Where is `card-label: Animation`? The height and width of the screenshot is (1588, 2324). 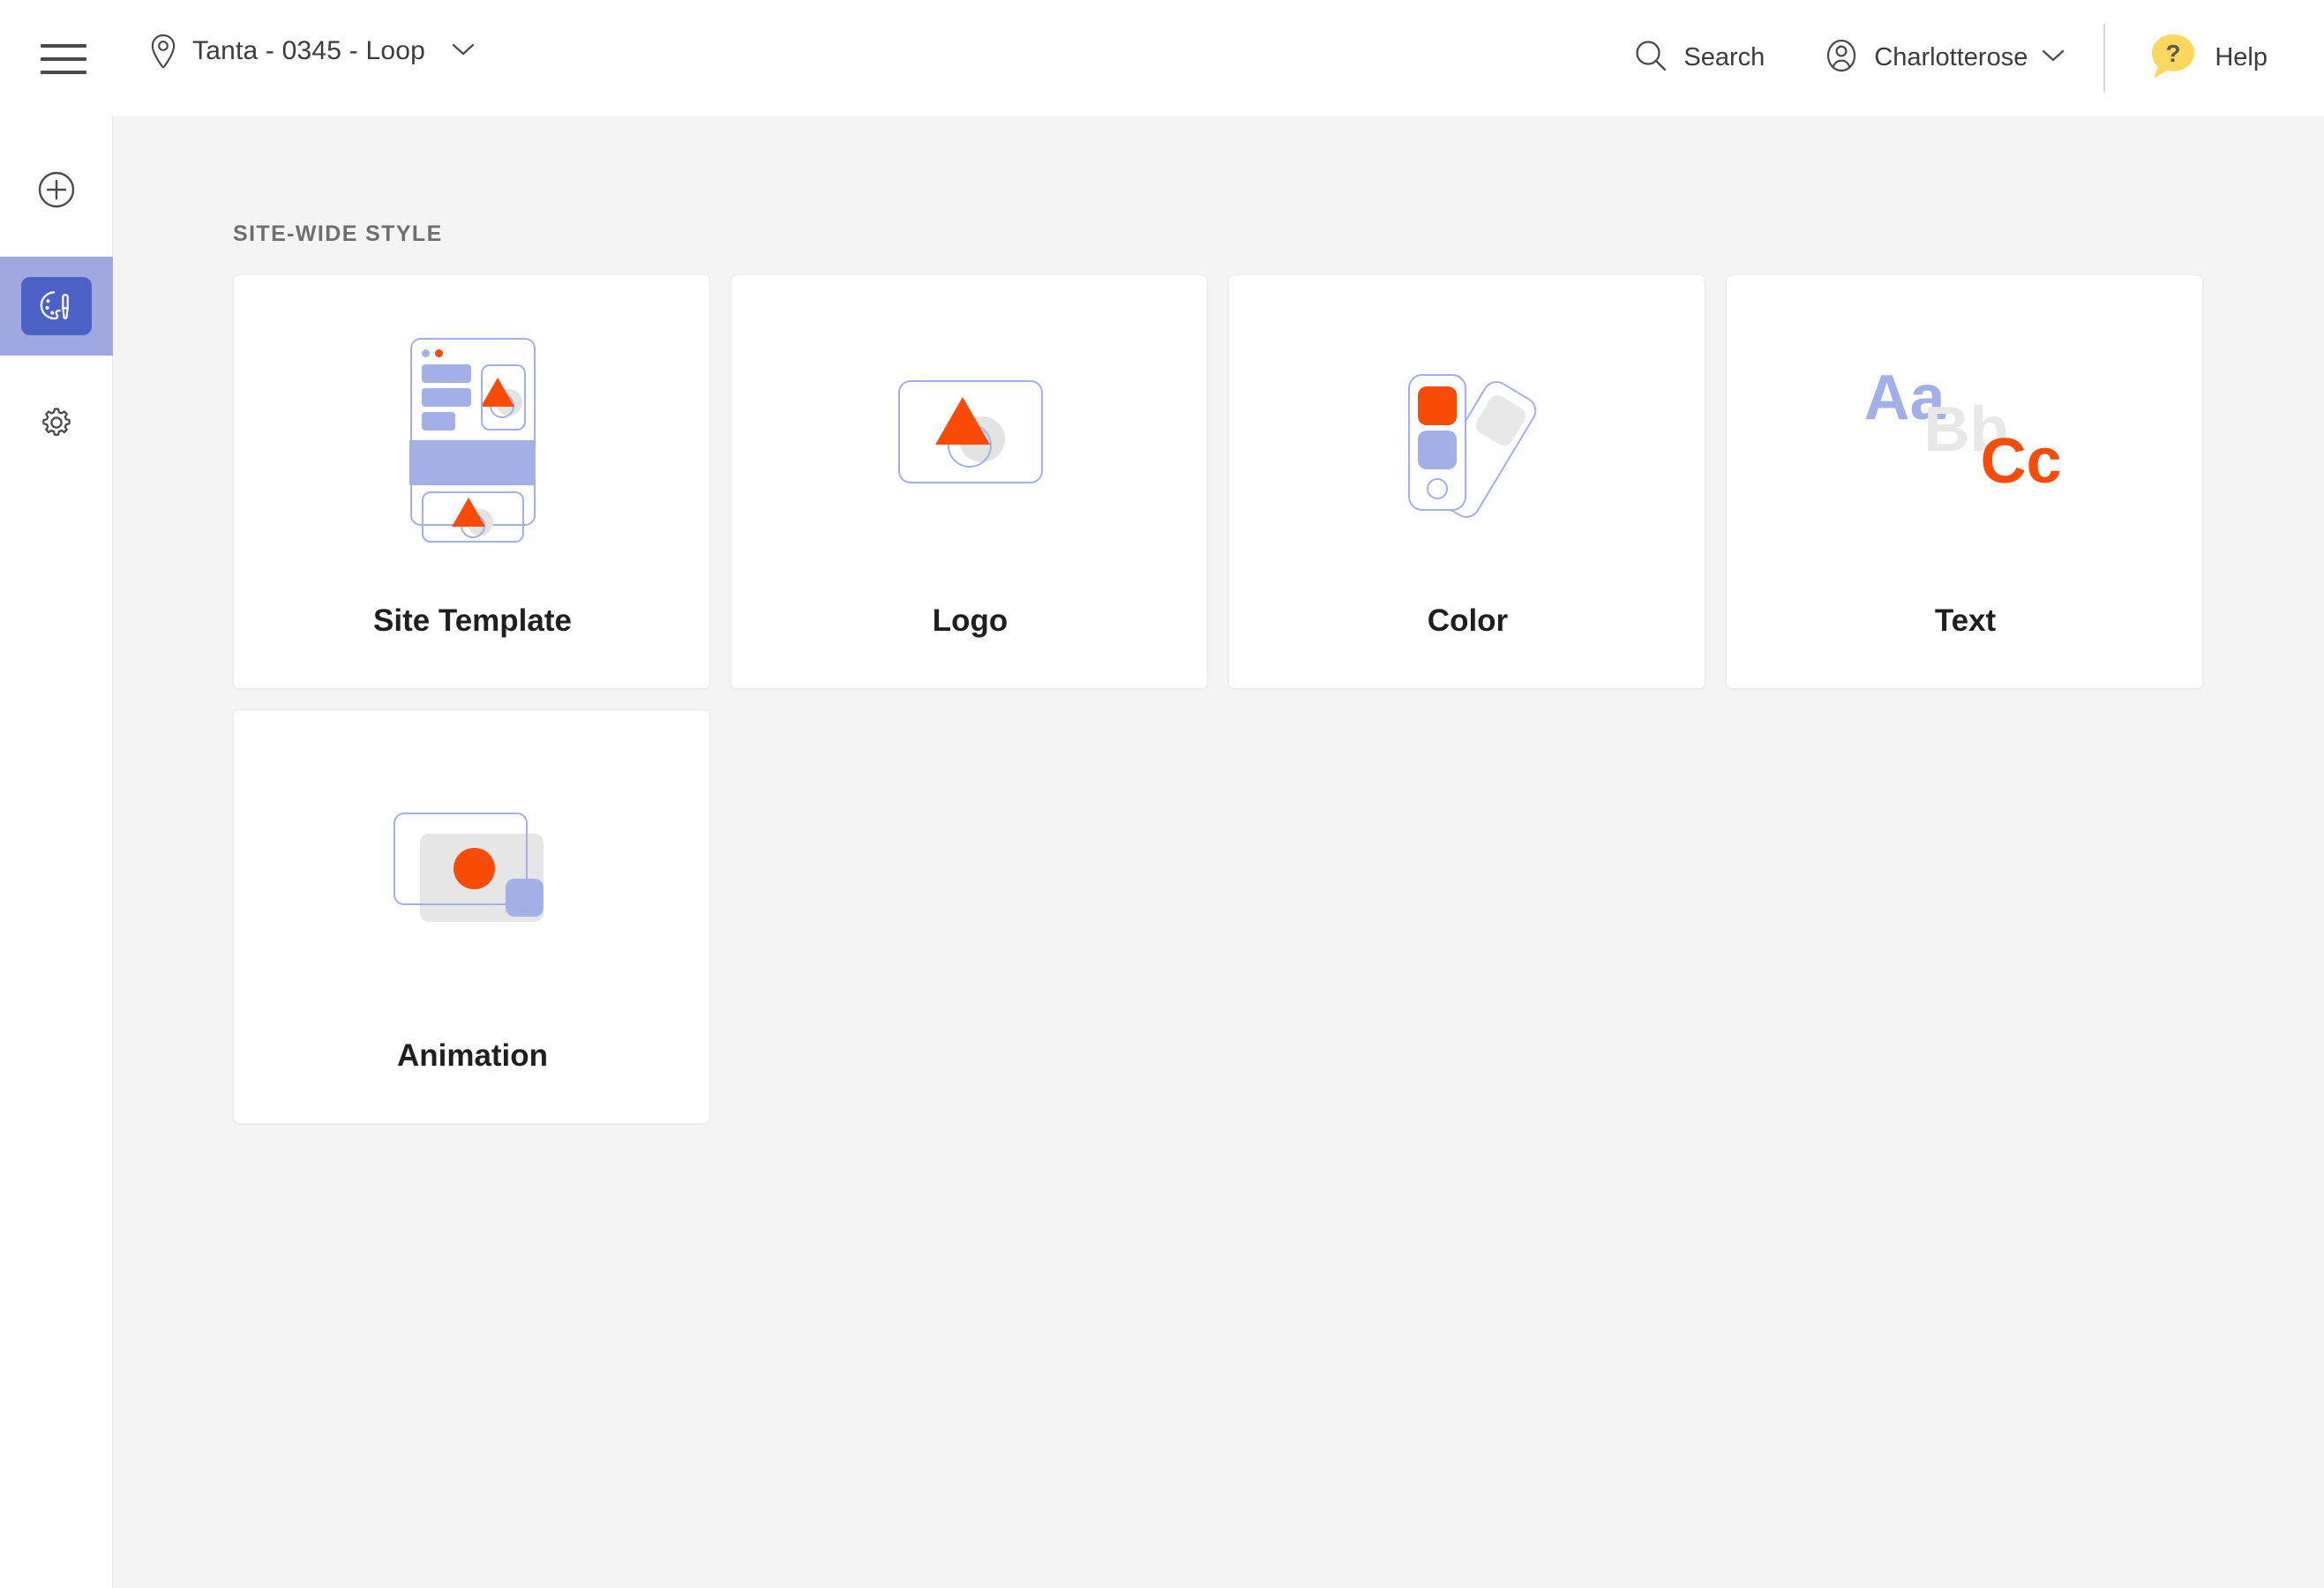
card-label: Animation is located at coordinates (473, 1055).